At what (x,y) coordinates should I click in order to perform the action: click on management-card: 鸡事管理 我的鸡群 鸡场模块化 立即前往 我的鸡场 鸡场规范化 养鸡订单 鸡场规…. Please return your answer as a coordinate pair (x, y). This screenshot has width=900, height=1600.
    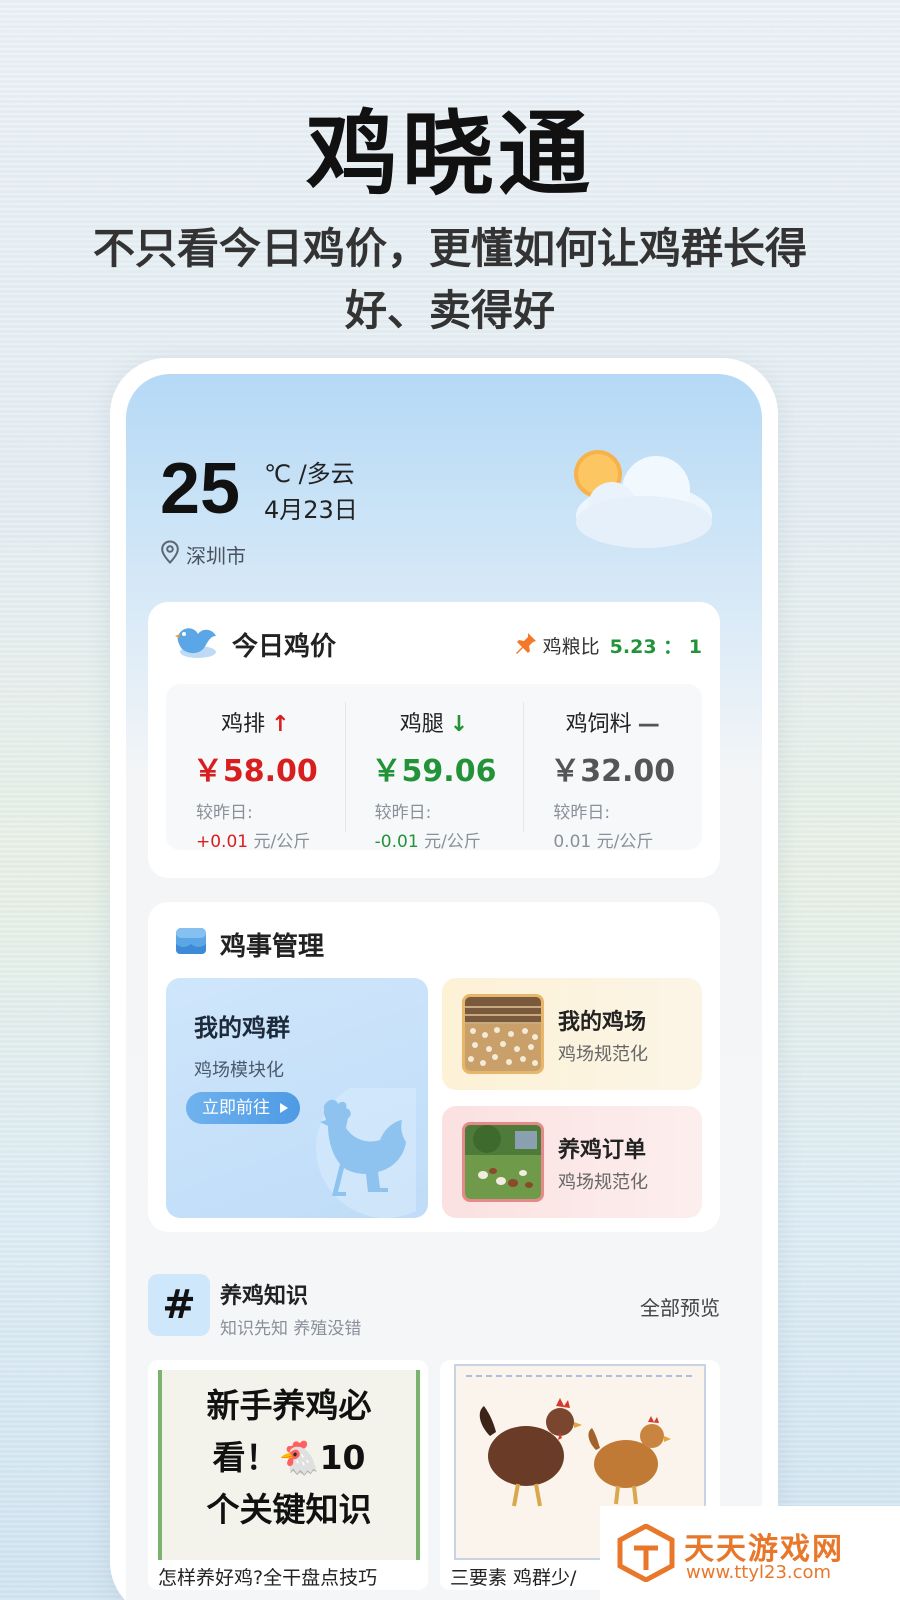
    Looking at the image, I should click on (434, 1067).